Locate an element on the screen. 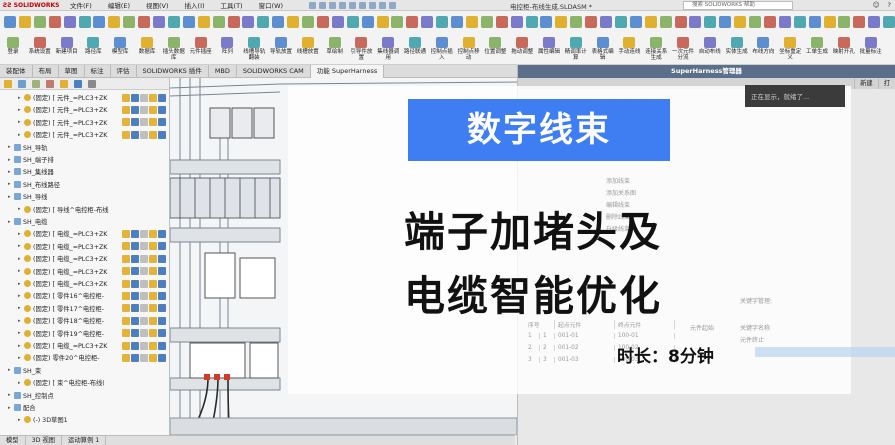 The width and height of the screenshot is (895, 445). command-button: 登录 is located at coordinates (13, 46).